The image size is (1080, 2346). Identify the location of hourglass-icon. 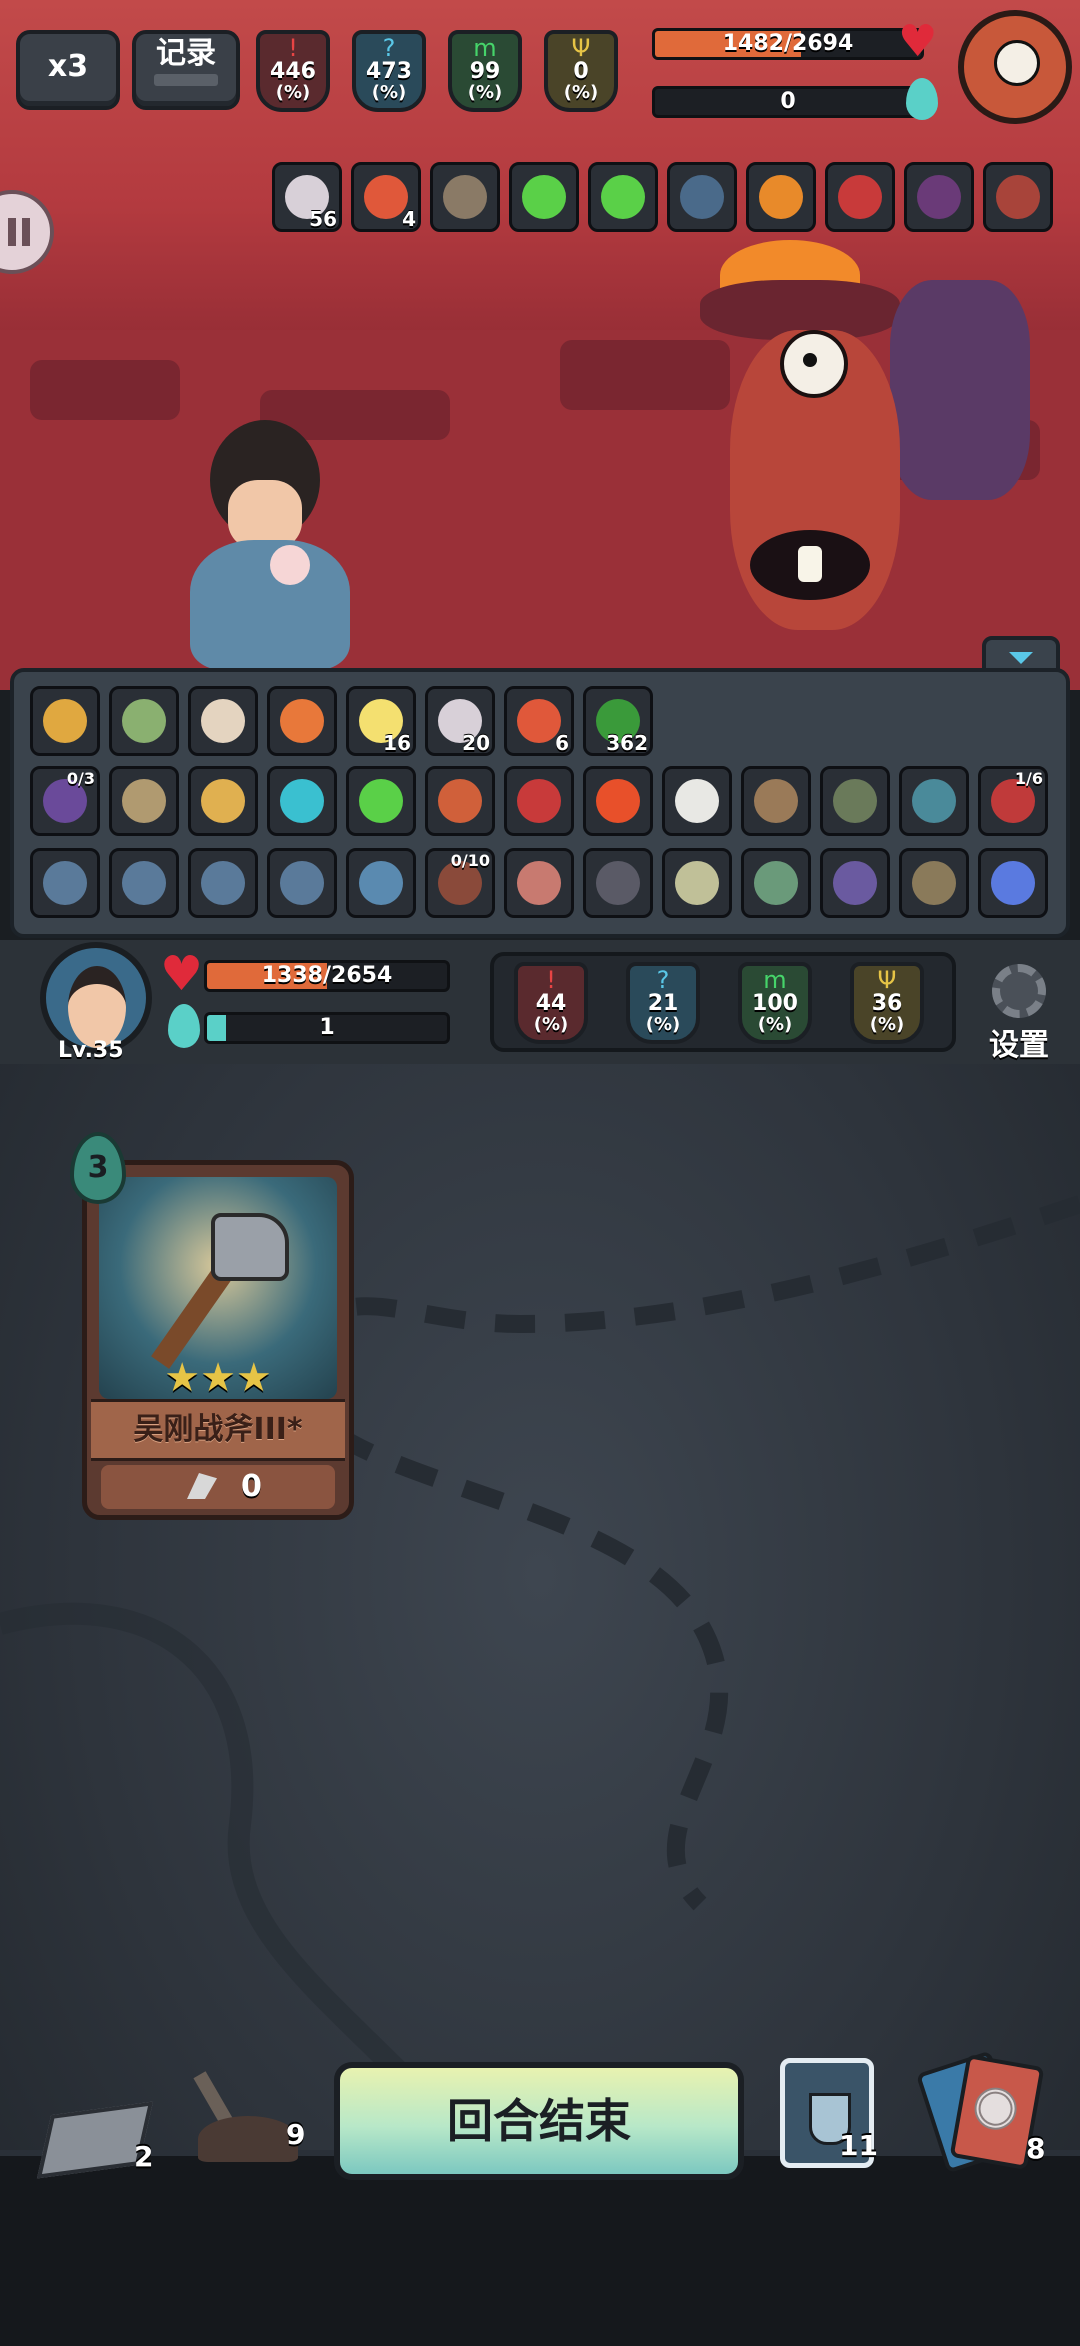
(776, 883).